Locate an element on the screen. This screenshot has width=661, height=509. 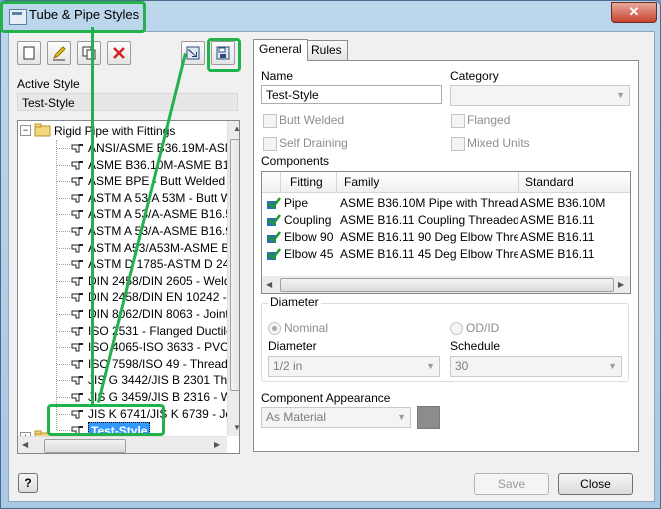
save-button: Save is located at coordinates (511, 484).